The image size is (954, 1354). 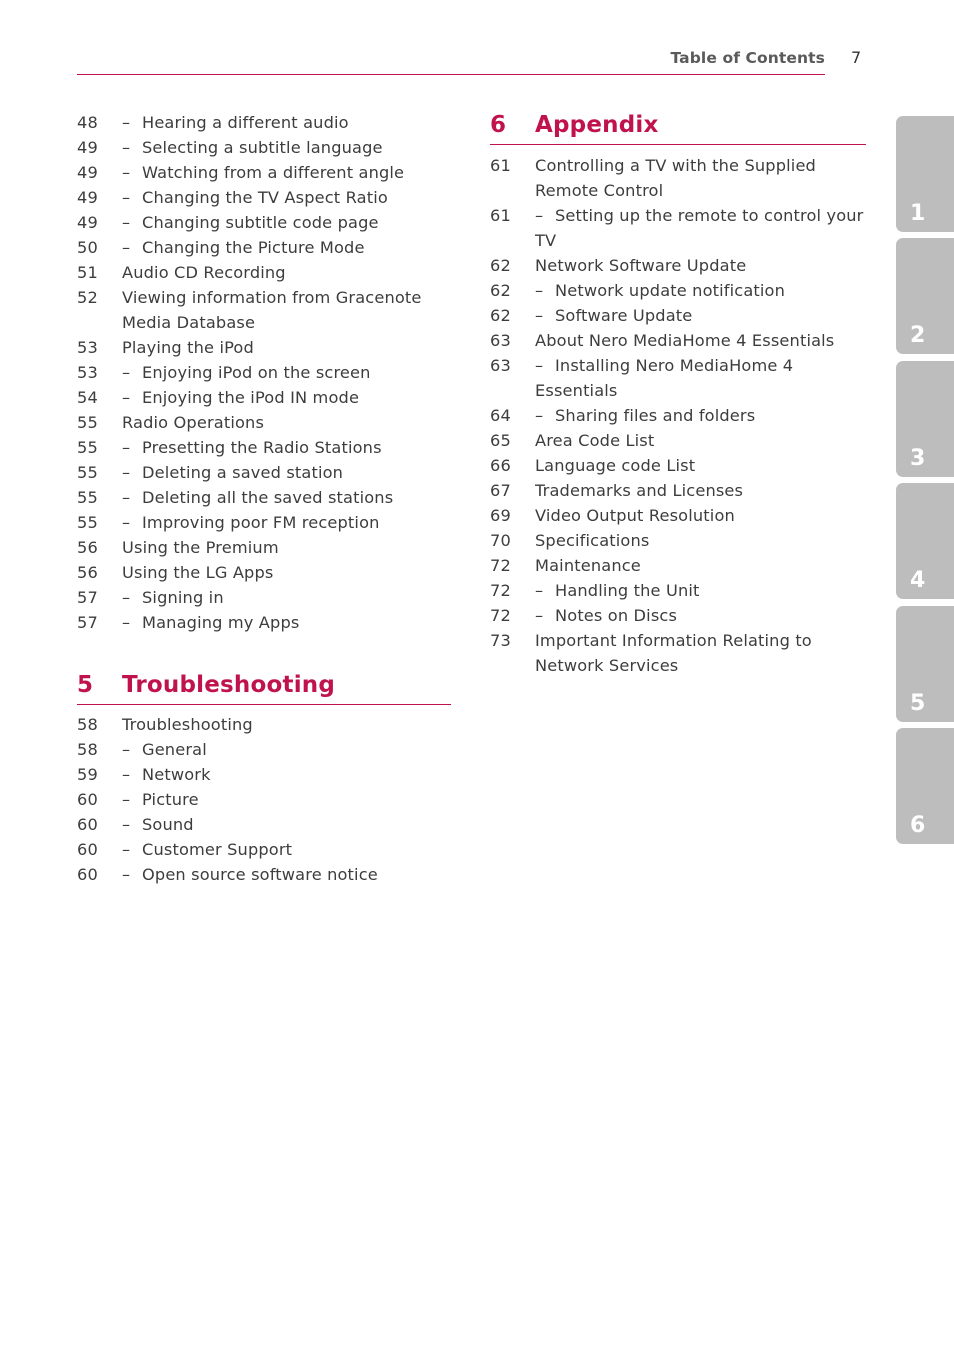 I want to click on toc-subentry: 55 – Presetting the Radio Stations, so click(x=264, y=447).